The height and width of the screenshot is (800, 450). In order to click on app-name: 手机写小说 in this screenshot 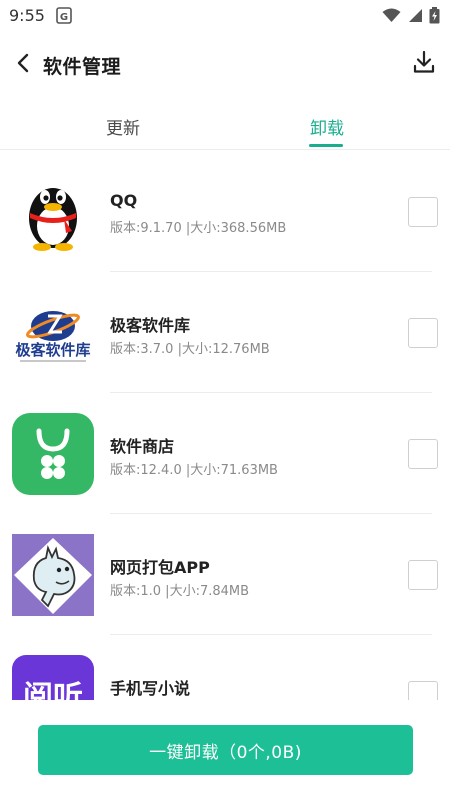, I will do `click(150, 688)`.